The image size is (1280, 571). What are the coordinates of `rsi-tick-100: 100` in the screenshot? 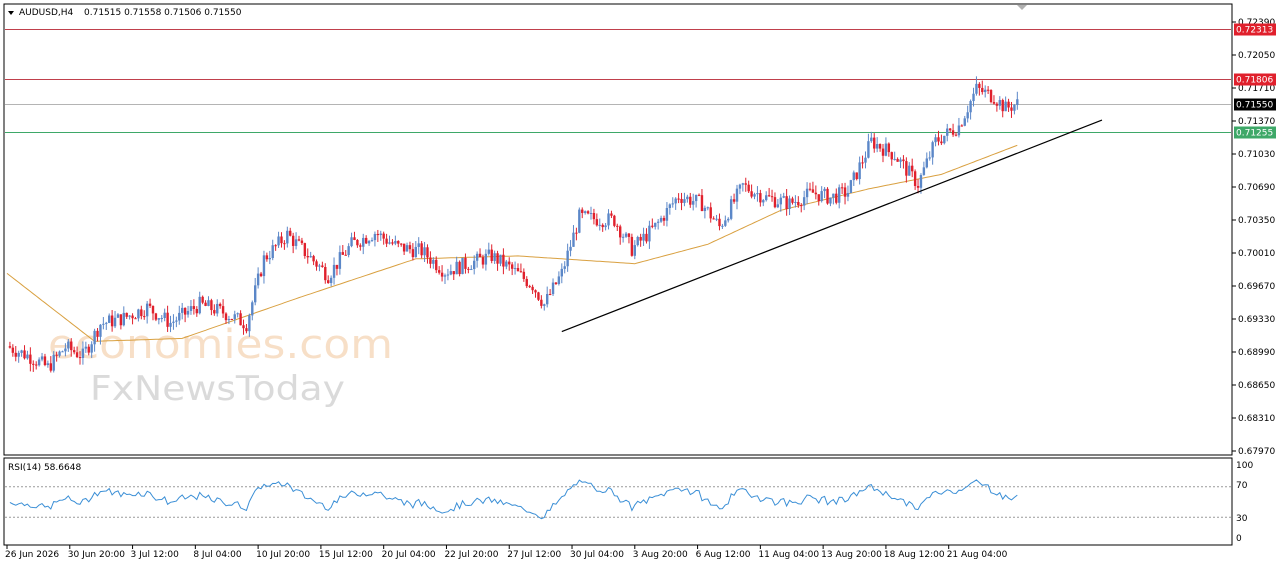 It's located at (1244, 466).